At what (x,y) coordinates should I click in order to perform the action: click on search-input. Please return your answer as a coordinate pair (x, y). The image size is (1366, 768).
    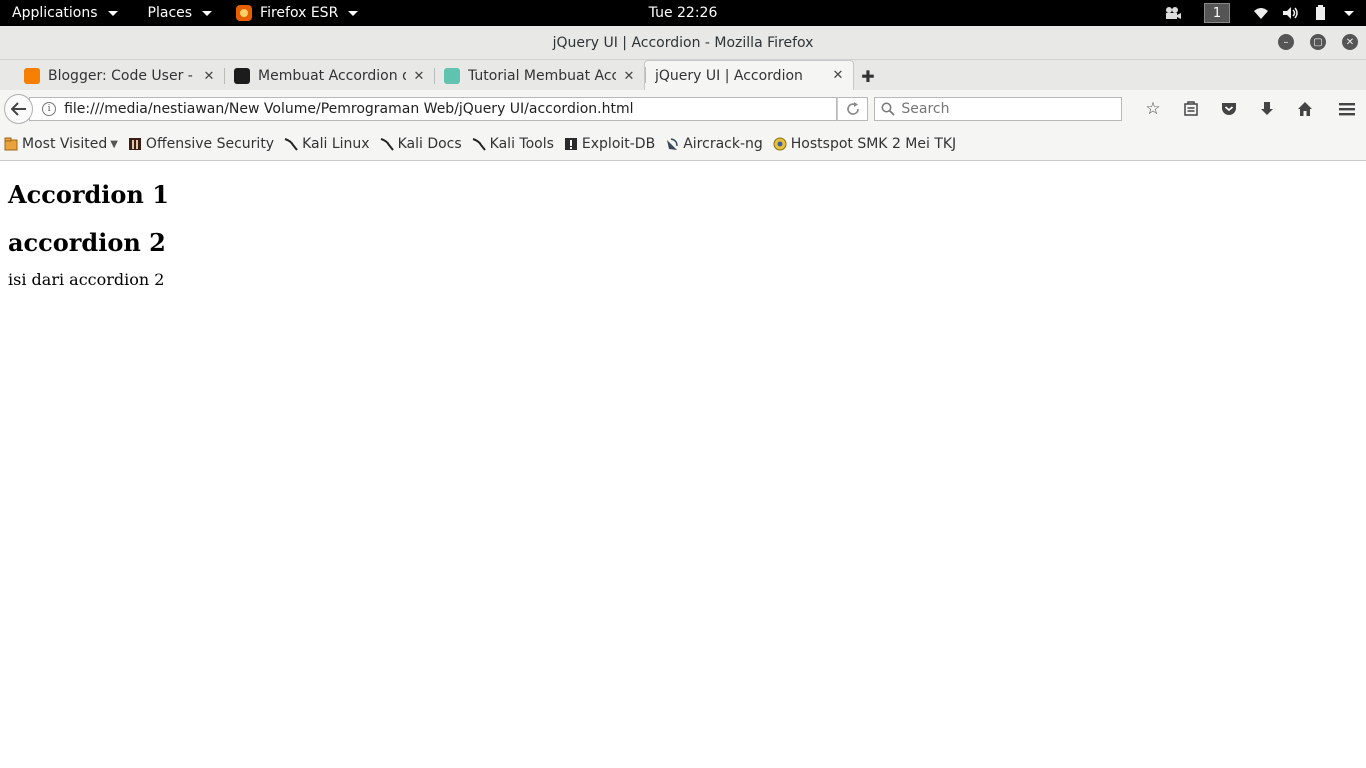
    Looking at the image, I should click on (1011, 109).